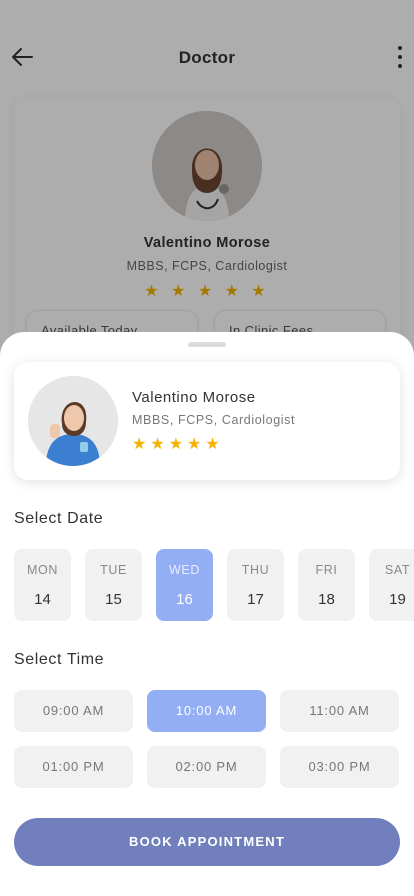  What do you see at coordinates (255, 570) in the screenshot?
I see `date-day: THU` at bounding box center [255, 570].